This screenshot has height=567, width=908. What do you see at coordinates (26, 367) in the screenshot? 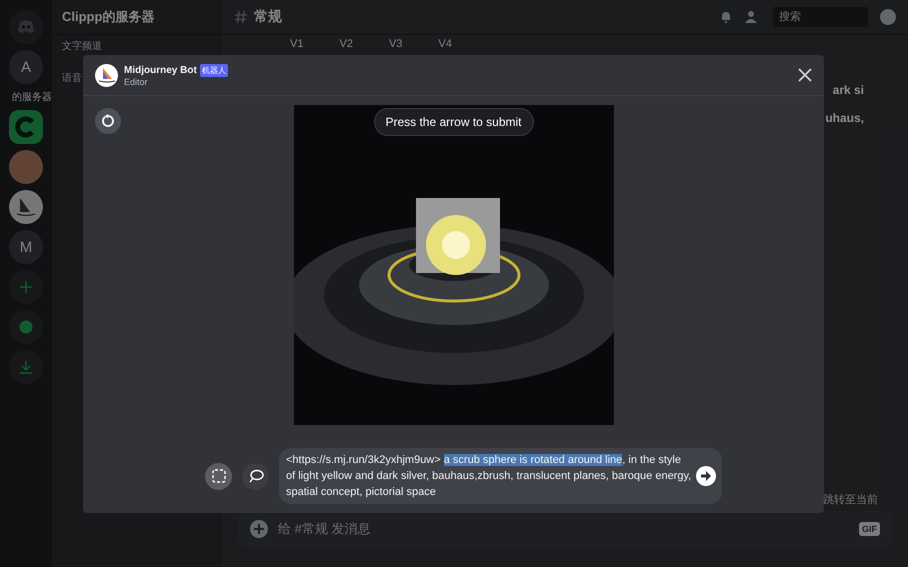
I see `download-icon` at bounding box center [26, 367].